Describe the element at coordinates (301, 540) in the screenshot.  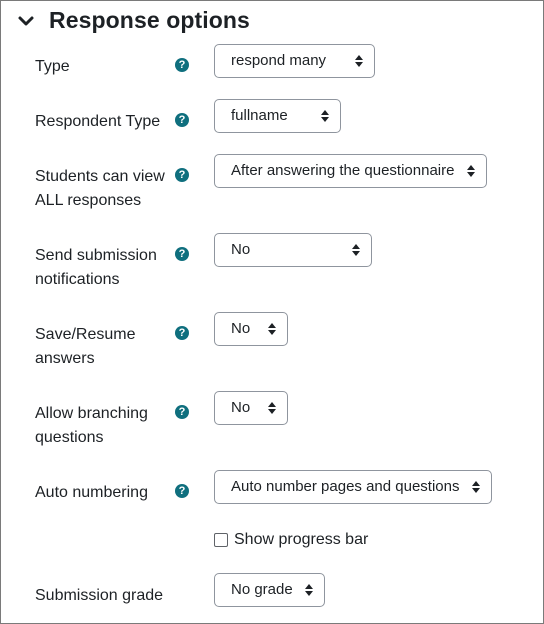
I see `checkbox-label: Show progress bar` at that location.